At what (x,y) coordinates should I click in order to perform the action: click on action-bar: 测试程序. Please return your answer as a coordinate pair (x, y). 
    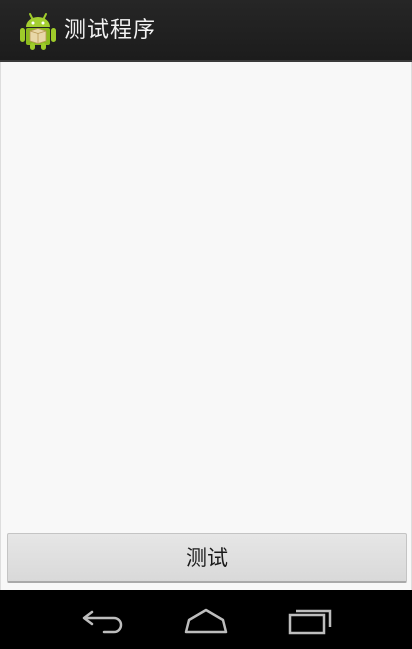
    Looking at the image, I should click on (206, 31).